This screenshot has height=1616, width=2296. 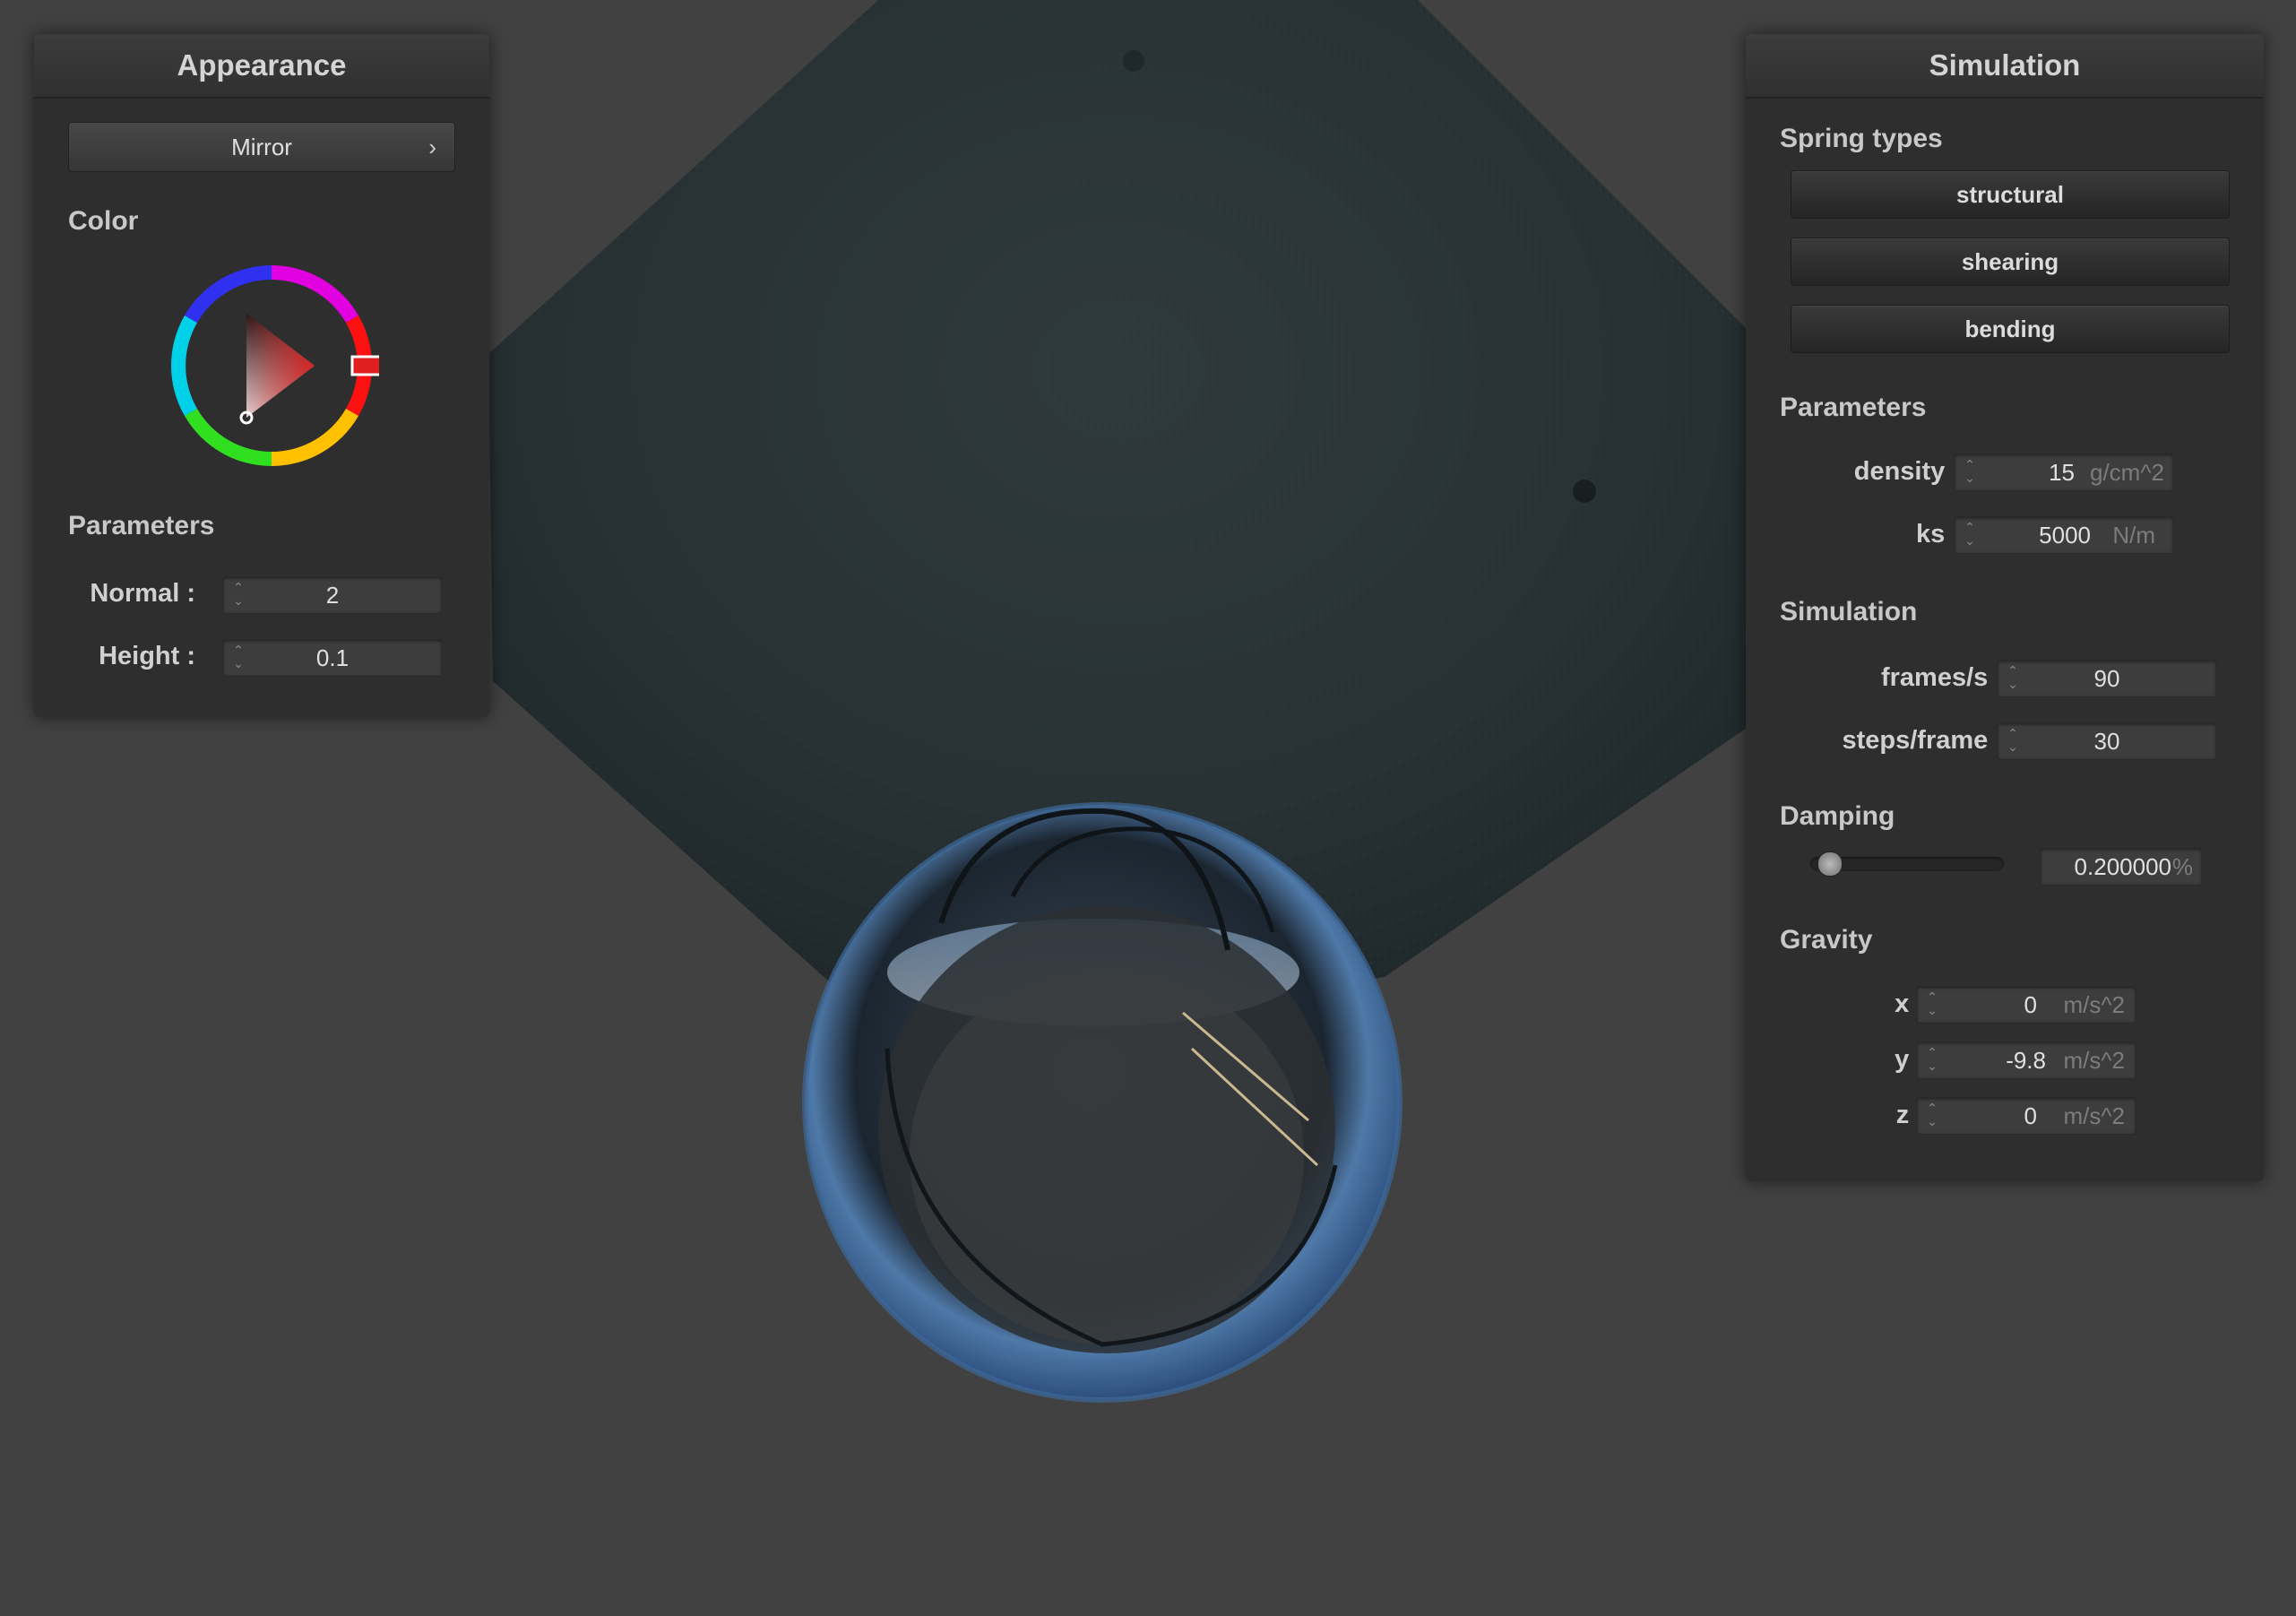 What do you see at coordinates (2026, 1060) in the screenshot?
I see `gravity-y-input: ⌃ ⌄ -9.8 m/s^2` at bounding box center [2026, 1060].